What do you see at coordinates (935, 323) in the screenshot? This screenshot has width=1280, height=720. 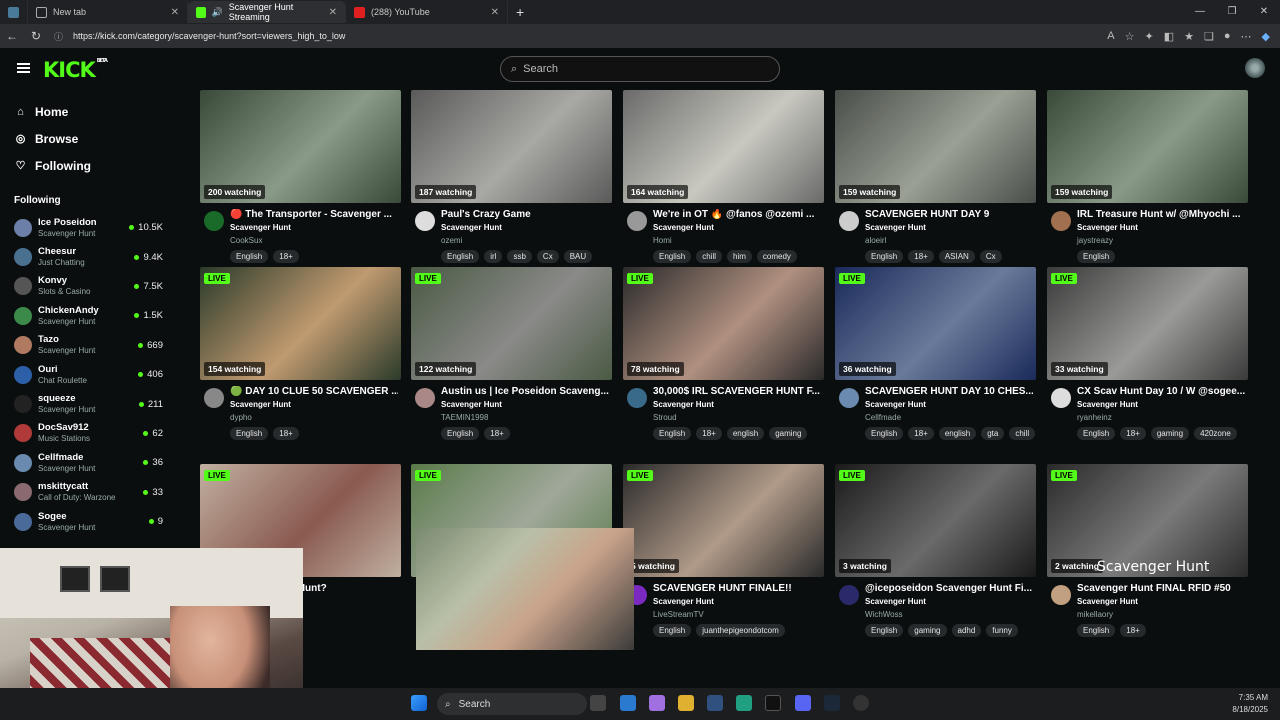 I see `stream-thumbnail: LIVE 36 watching` at bounding box center [935, 323].